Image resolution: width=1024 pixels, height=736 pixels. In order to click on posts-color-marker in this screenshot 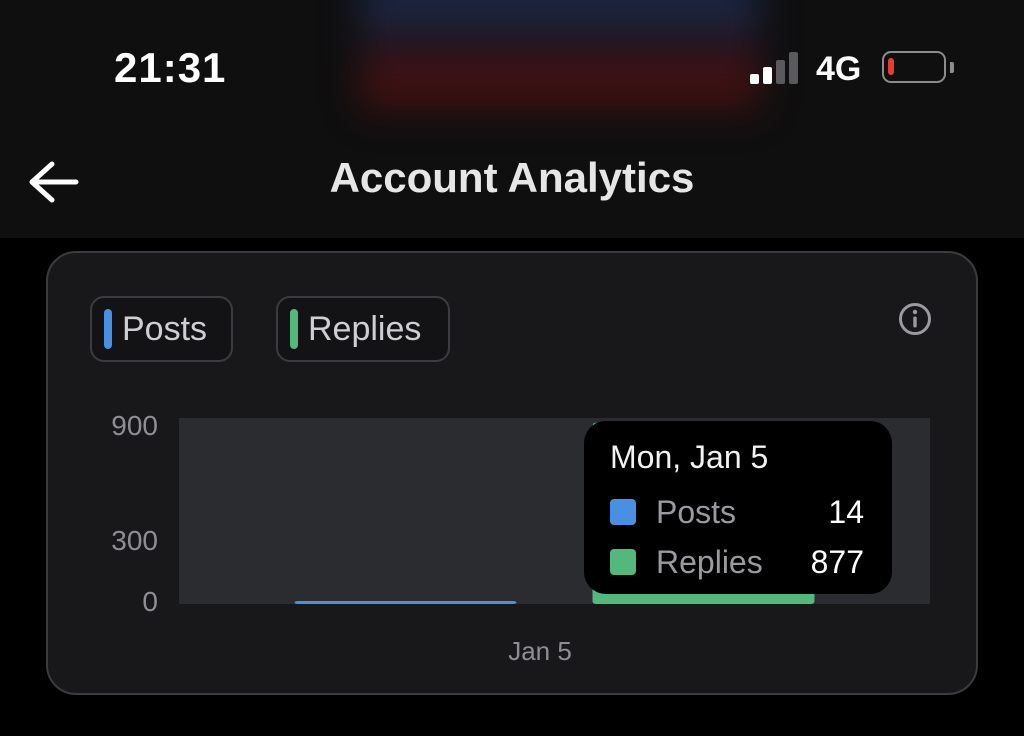, I will do `click(108, 329)`.